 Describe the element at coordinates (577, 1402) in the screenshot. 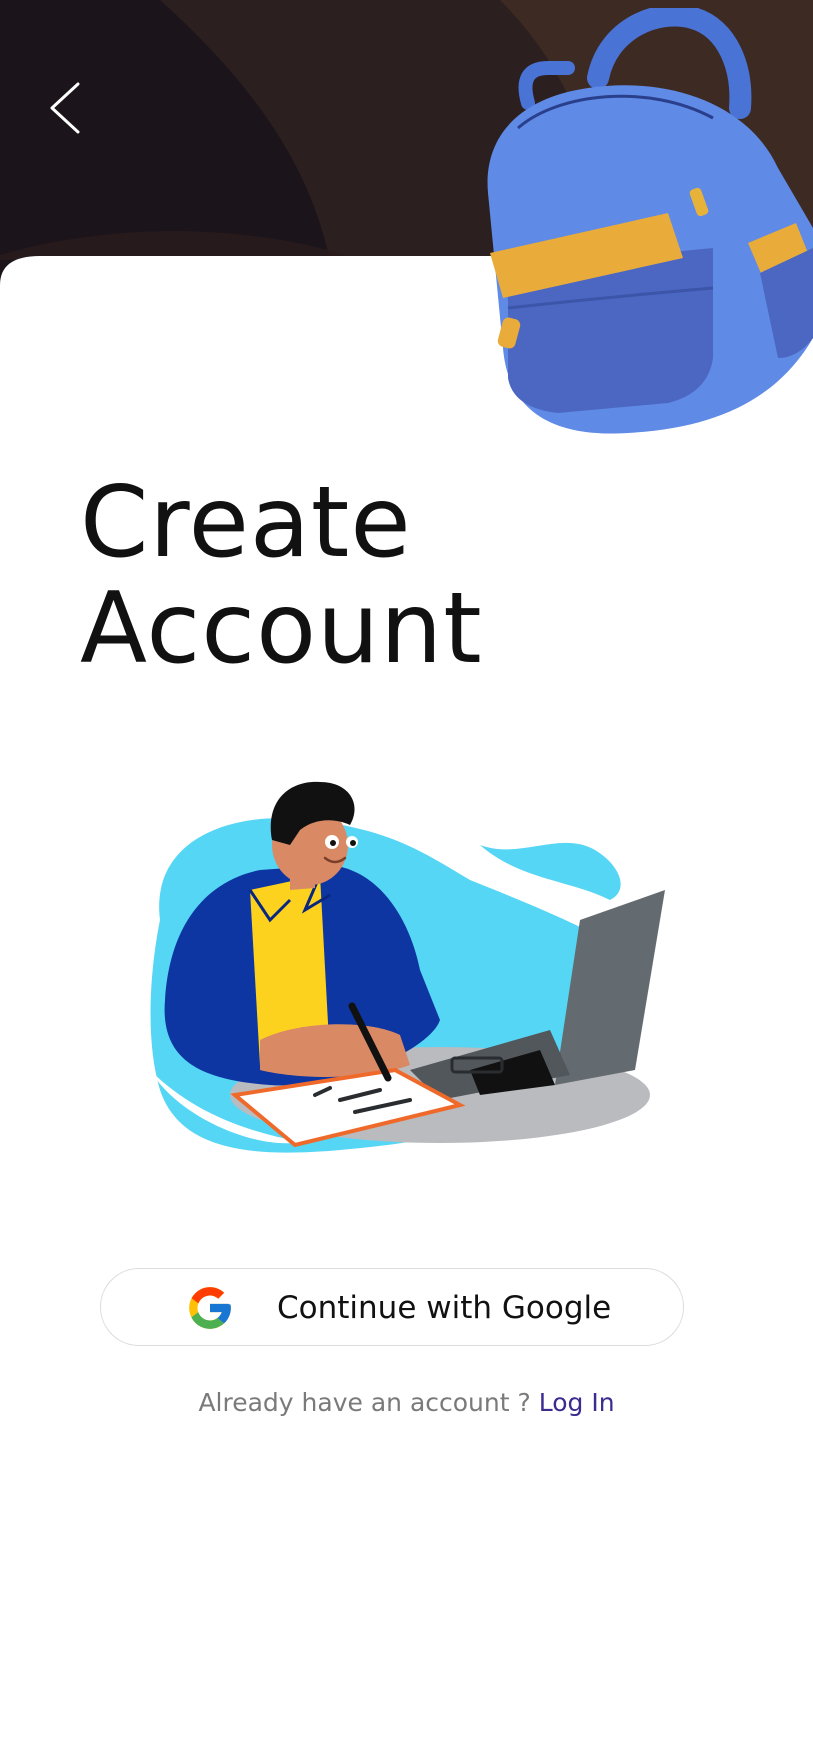

I see `login-link: Log In` at that location.